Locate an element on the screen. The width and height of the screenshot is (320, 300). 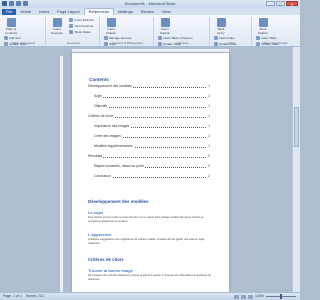
endnote-icon is located at coordinates (71, 20).